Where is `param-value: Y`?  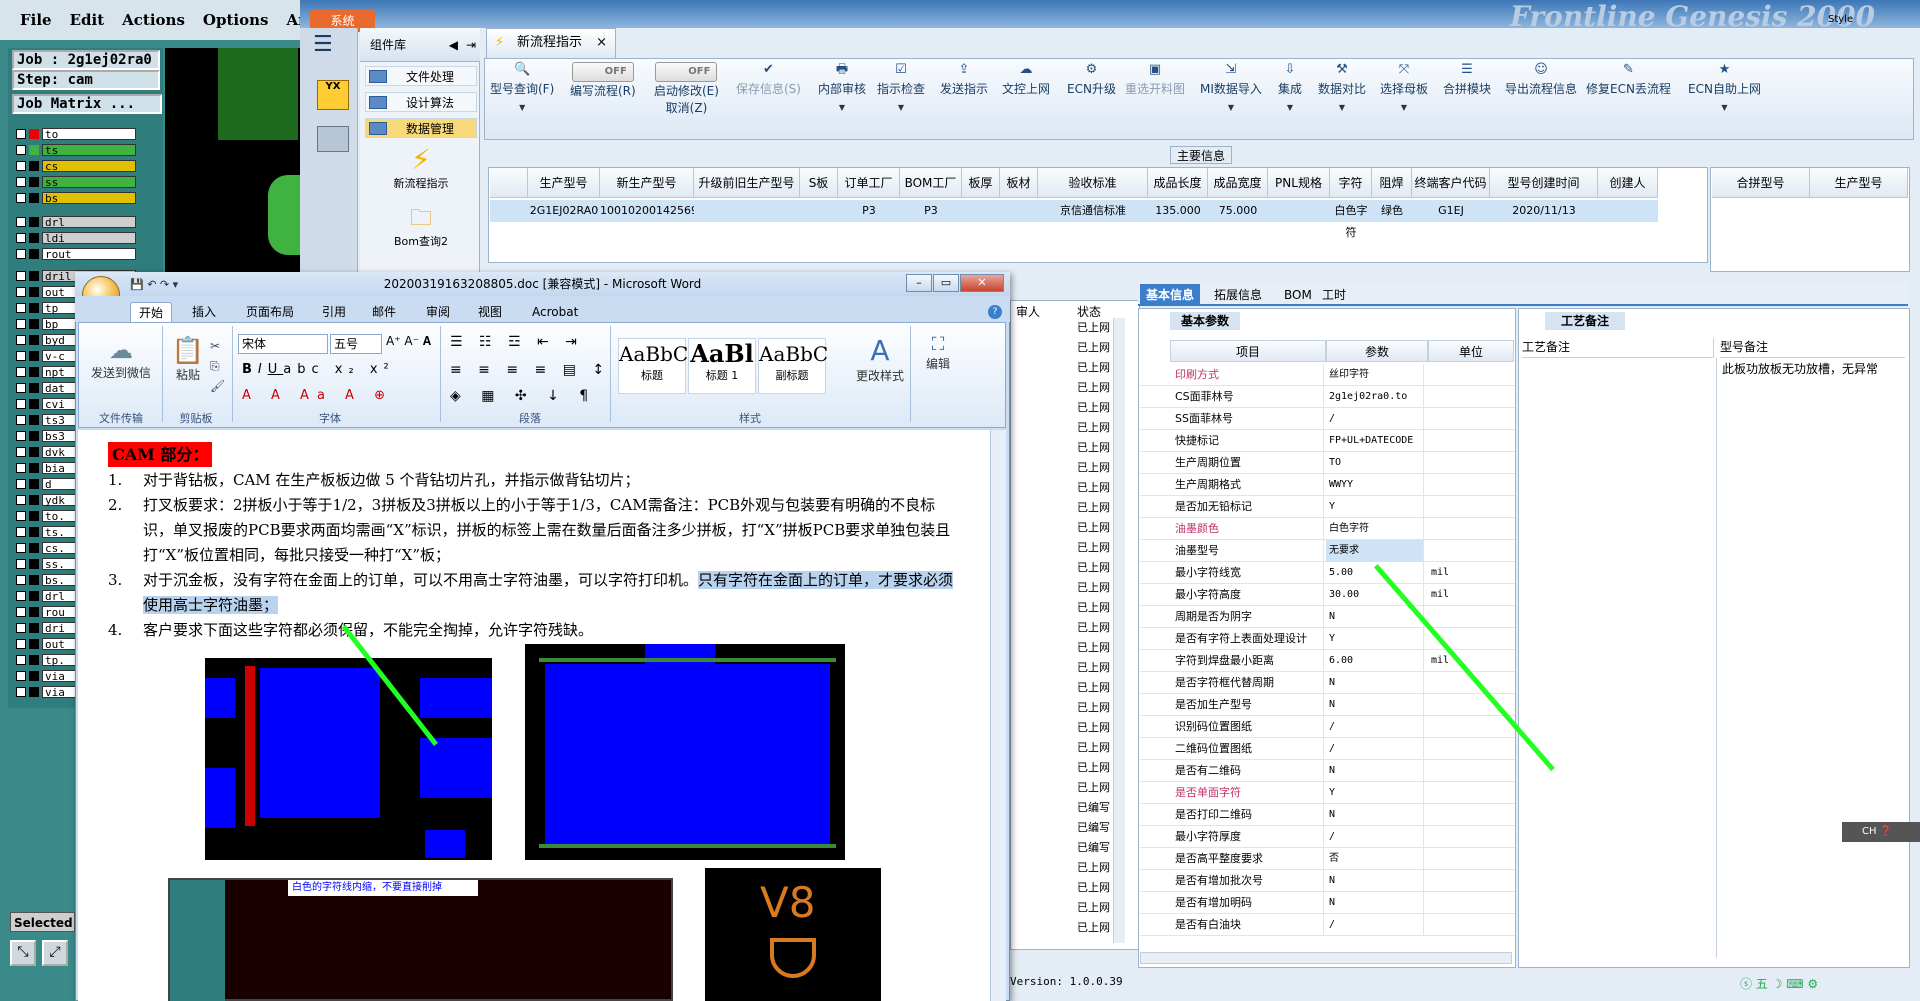 param-value: Y is located at coordinates (1375, 507).